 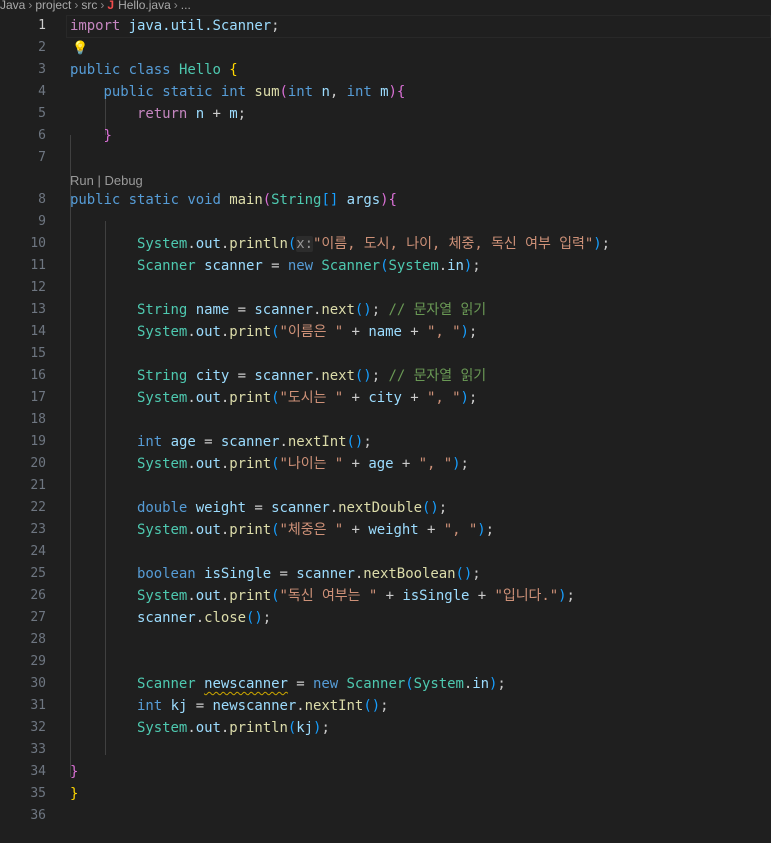 I want to click on code-token: n, so click(x=325, y=92).